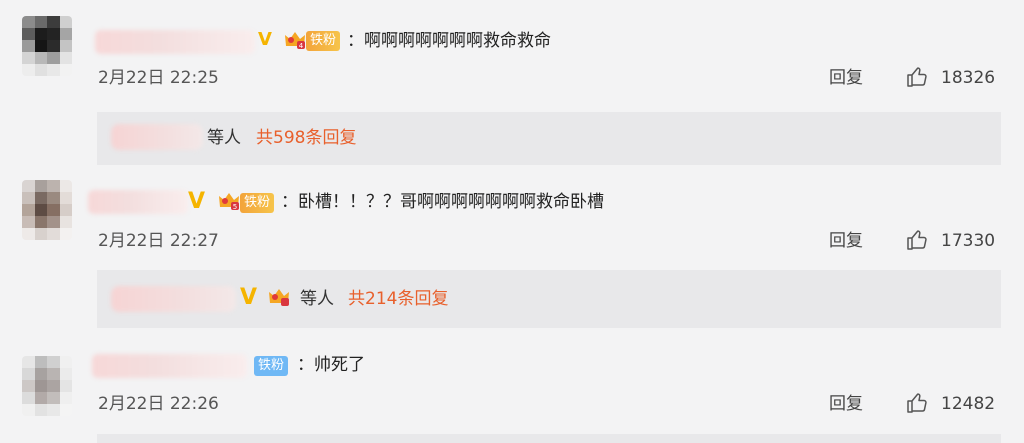 Image resolution: width=1024 pixels, height=443 pixels. I want to click on reply-preview-box: V 等人 共214条回复, so click(549, 299).